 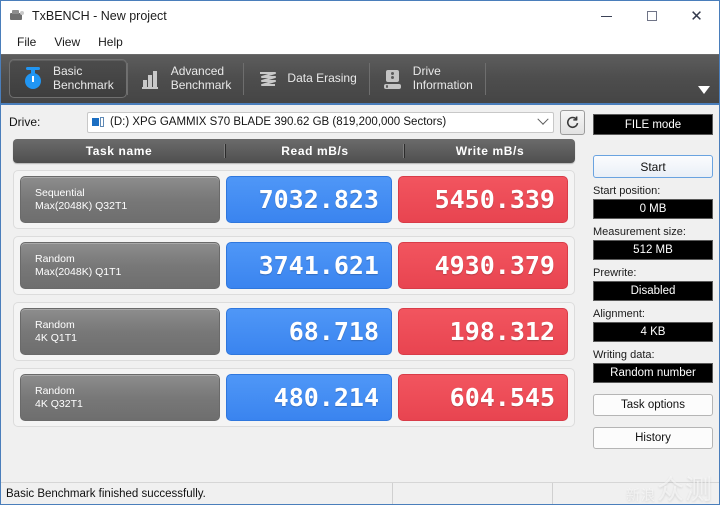 What do you see at coordinates (615, 273) in the screenshot?
I see `prewrite-label: Prewrite:` at bounding box center [615, 273].